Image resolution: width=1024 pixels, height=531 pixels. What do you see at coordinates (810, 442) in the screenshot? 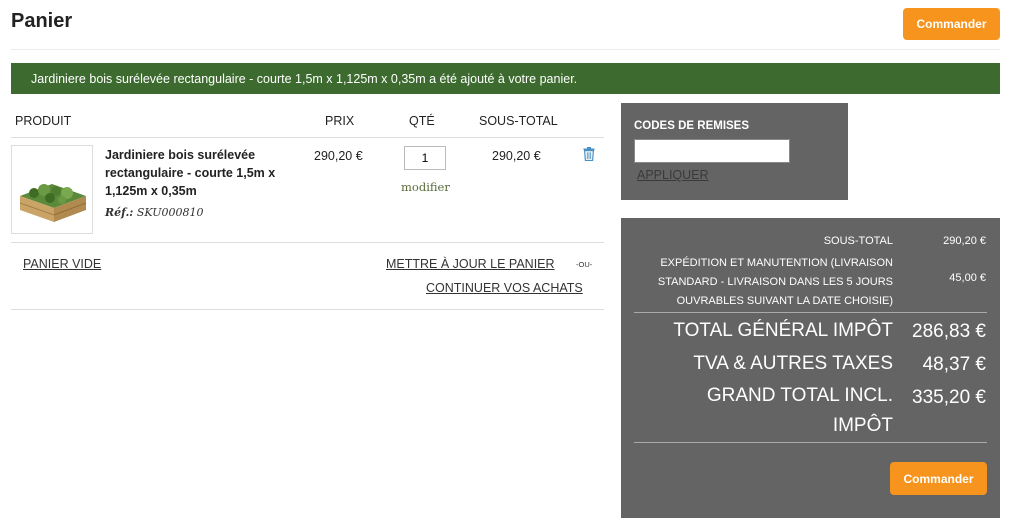
I see `totals-divider-bottom` at bounding box center [810, 442].